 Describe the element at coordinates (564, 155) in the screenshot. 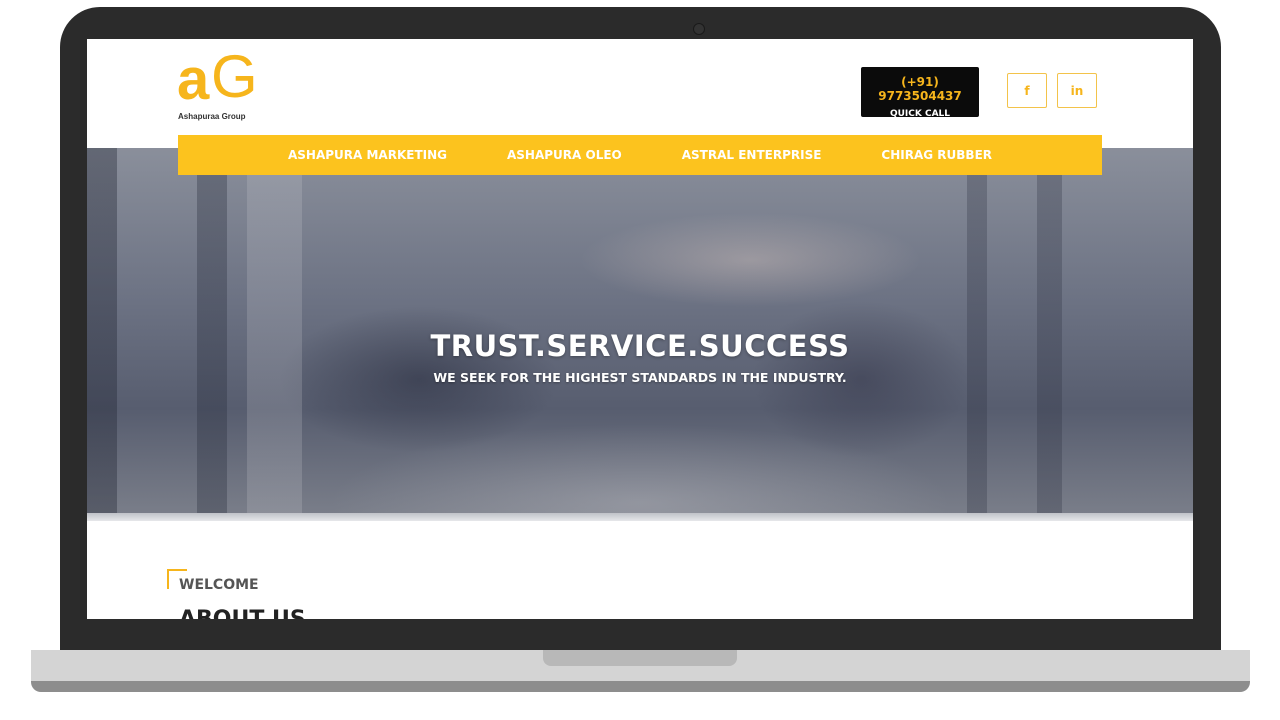

I see `nav-item-ashapura-oleo: ASHAPURA OLEO` at that location.